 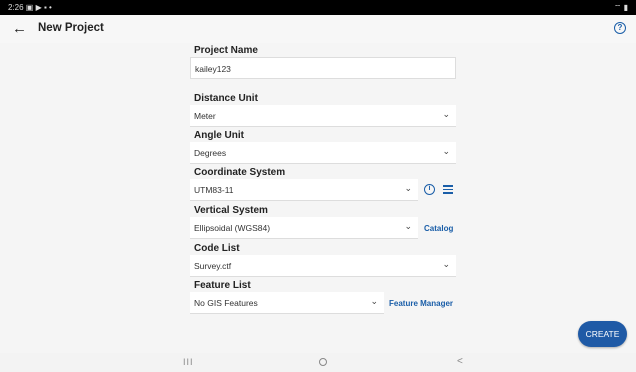 What do you see at coordinates (620, 7) in the screenshot?
I see `status-right-icons: ⌔ ▮` at bounding box center [620, 7].